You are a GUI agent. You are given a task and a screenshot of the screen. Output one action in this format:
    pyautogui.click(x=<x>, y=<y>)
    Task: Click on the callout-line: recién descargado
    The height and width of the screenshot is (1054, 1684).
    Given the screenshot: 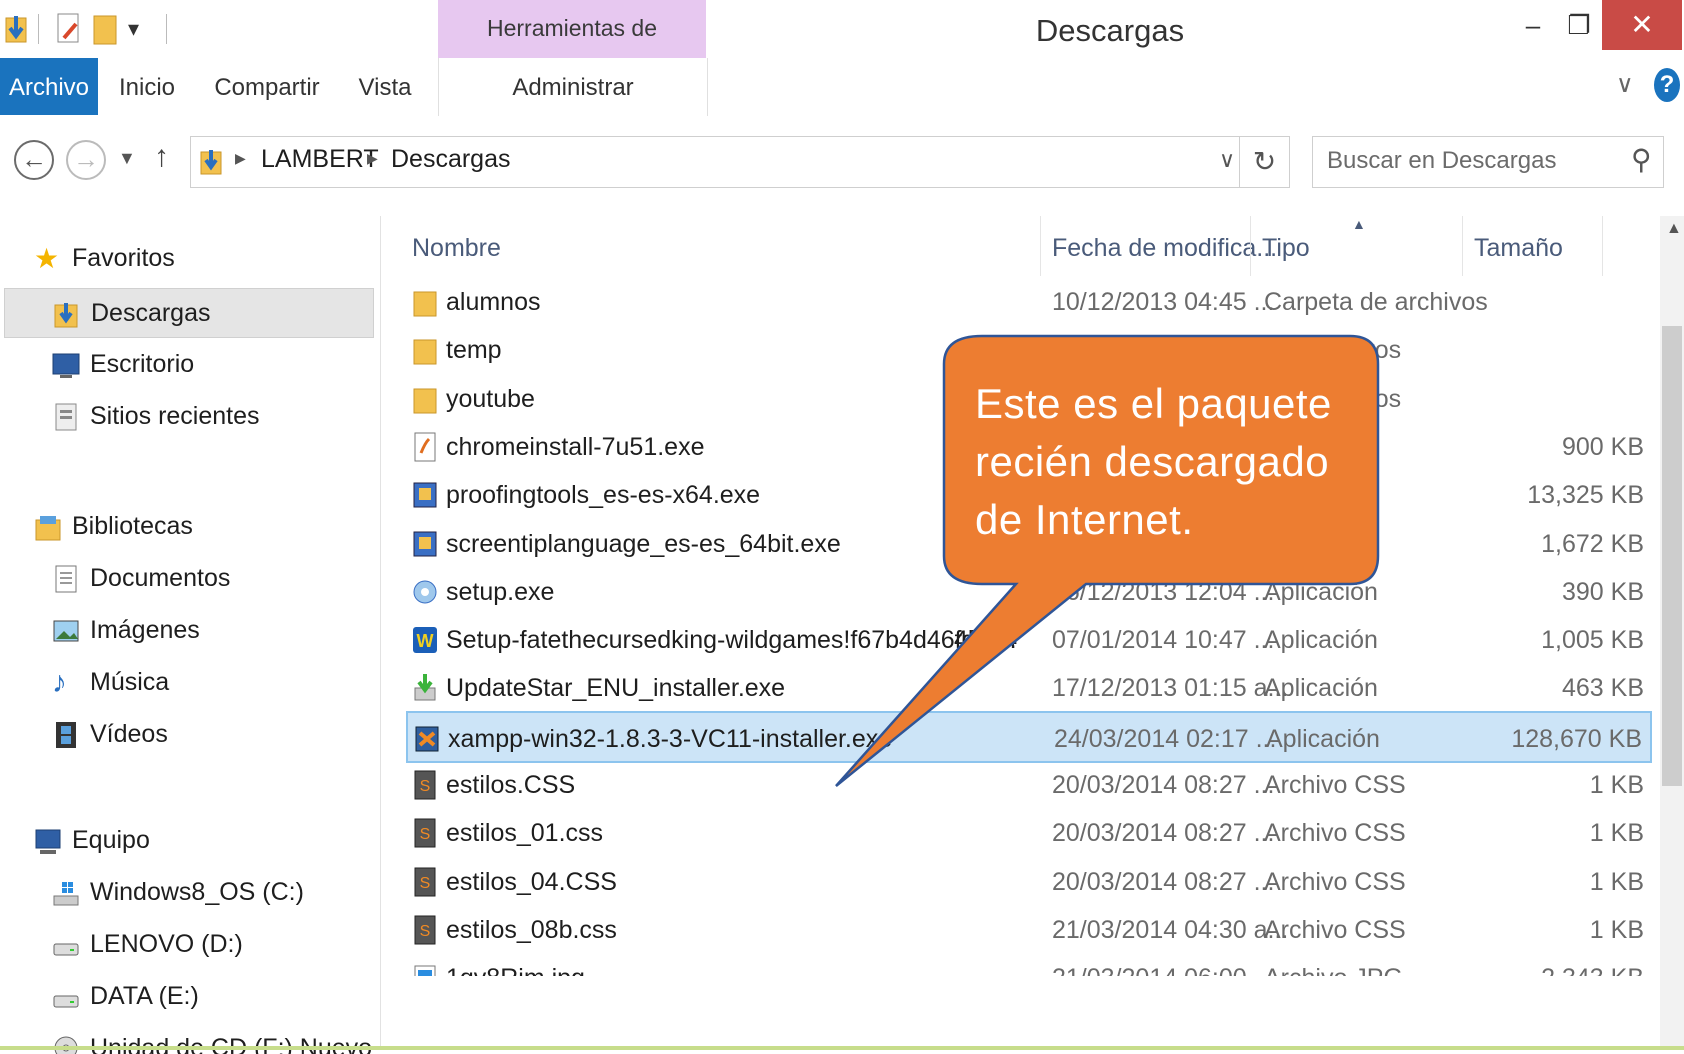 What is the action you would take?
    pyautogui.click(x=1152, y=461)
    